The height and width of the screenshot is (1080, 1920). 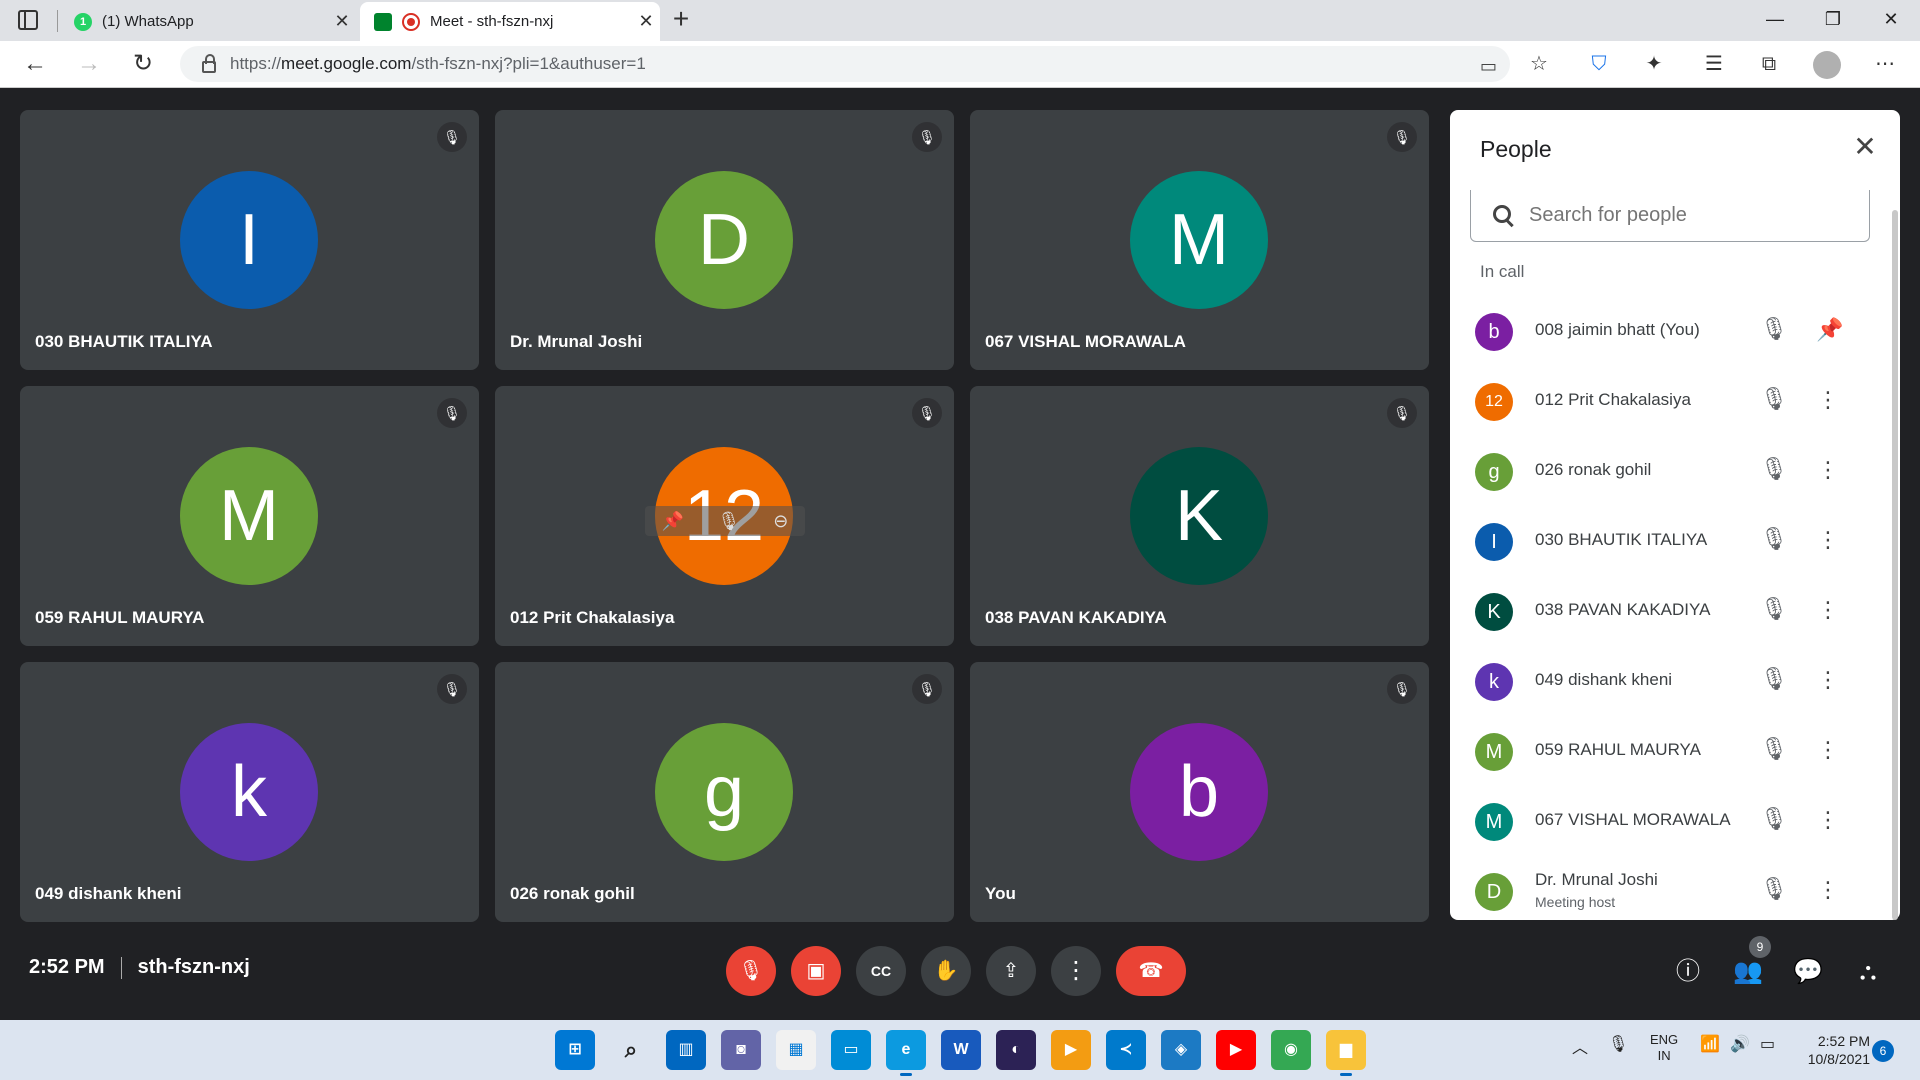 What do you see at coordinates (1071, 1050) in the screenshot?
I see `media-player-icon: ▶` at bounding box center [1071, 1050].